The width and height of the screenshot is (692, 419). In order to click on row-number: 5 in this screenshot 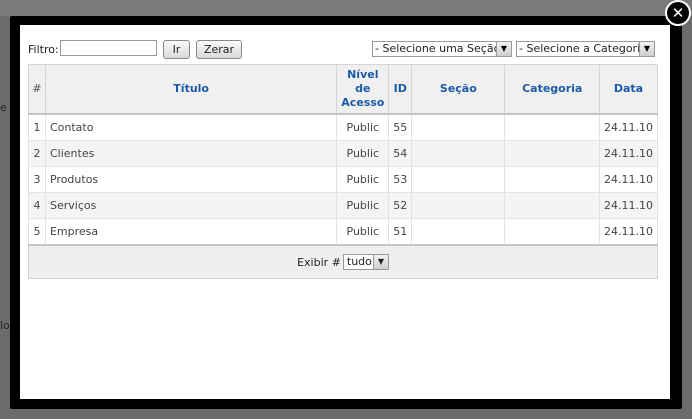, I will do `click(37, 232)`.